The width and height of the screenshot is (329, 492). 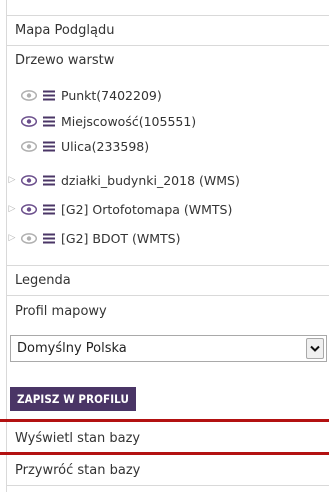 I want to click on section-layer-tree-label: Drzewo warstw, so click(x=65, y=60).